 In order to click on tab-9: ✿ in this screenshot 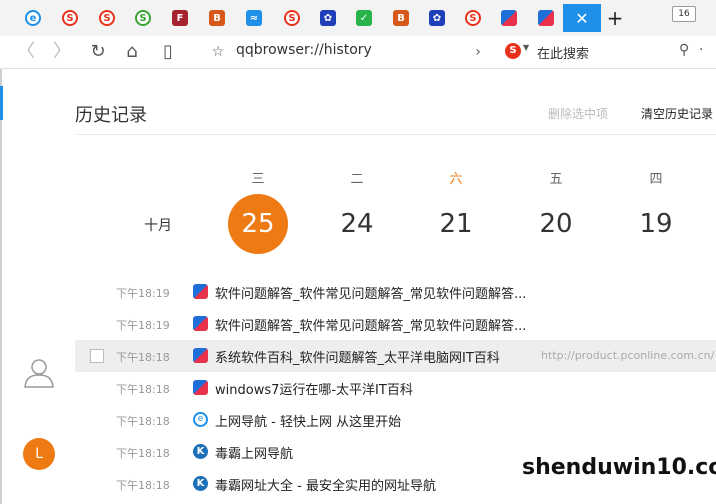, I will do `click(328, 18)`.